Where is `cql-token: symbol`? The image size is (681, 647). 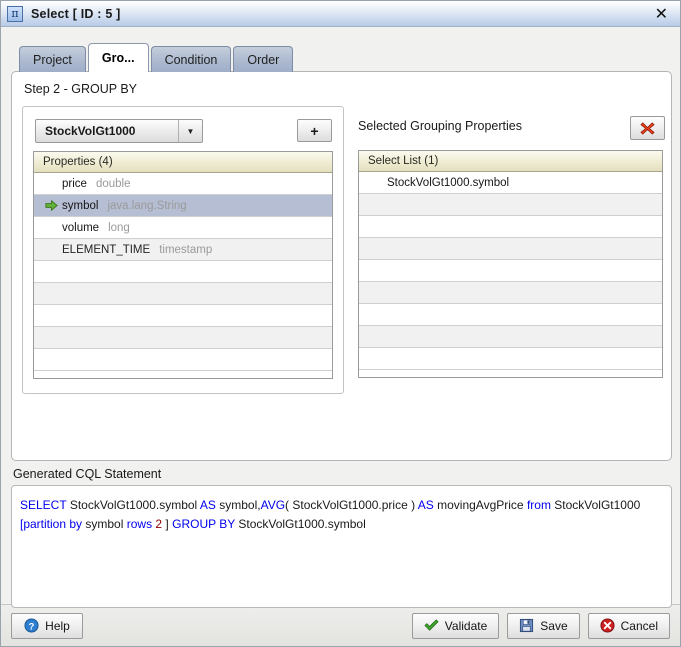
cql-token: symbol is located at coordinates (104, 524).